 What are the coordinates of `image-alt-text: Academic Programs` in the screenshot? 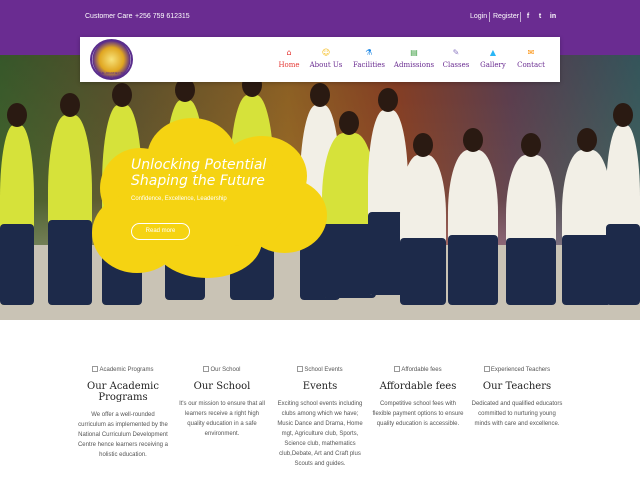 It's located at (126, 370).